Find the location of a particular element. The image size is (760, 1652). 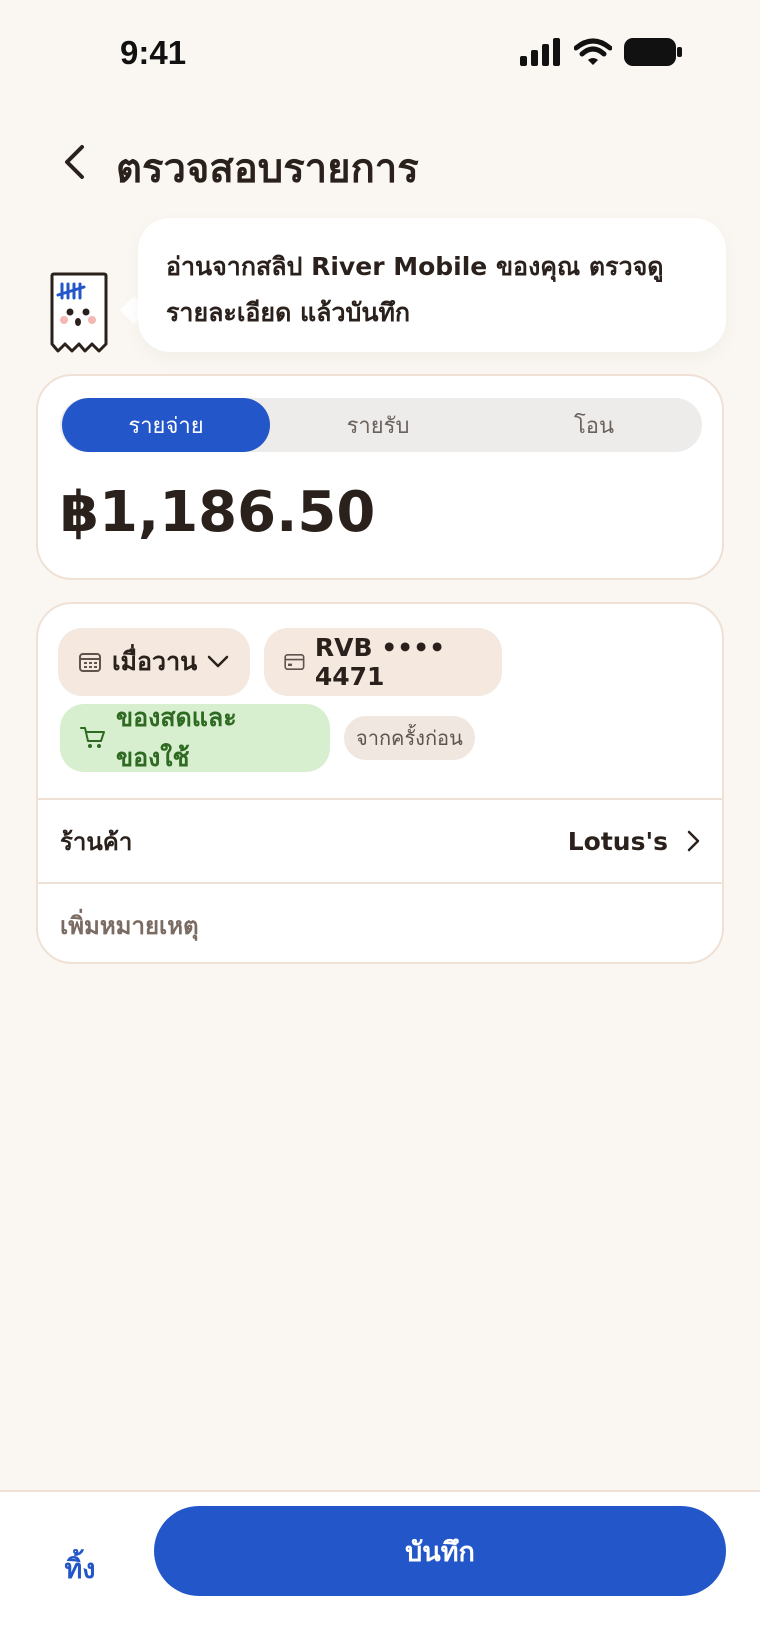

transaction-type-segmented-control: รายจ่าย รายรับ โอน is located at coordinates (381, 425).